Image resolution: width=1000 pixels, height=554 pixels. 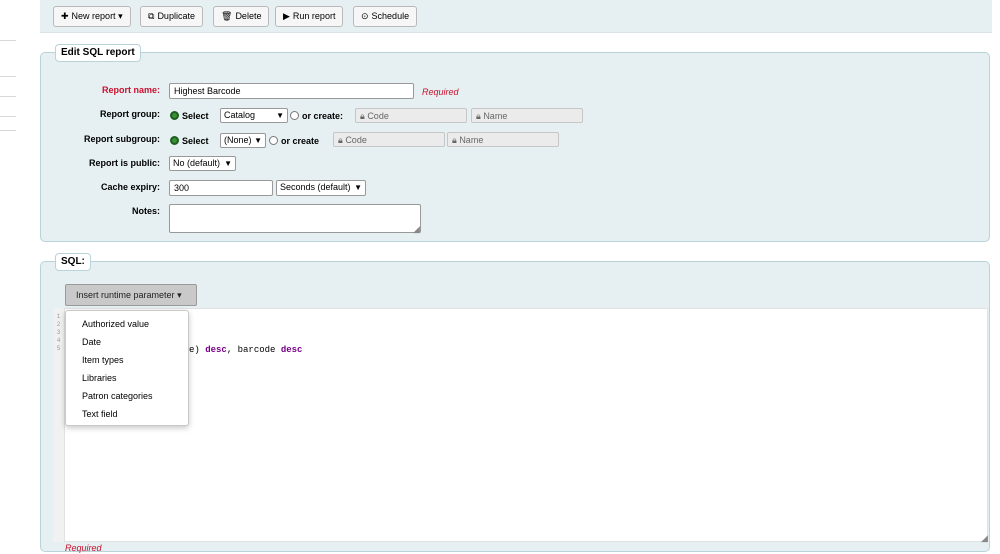 I want to click on cache-unit-select: Seconds (default) ▼, so click(x=321, y=188).